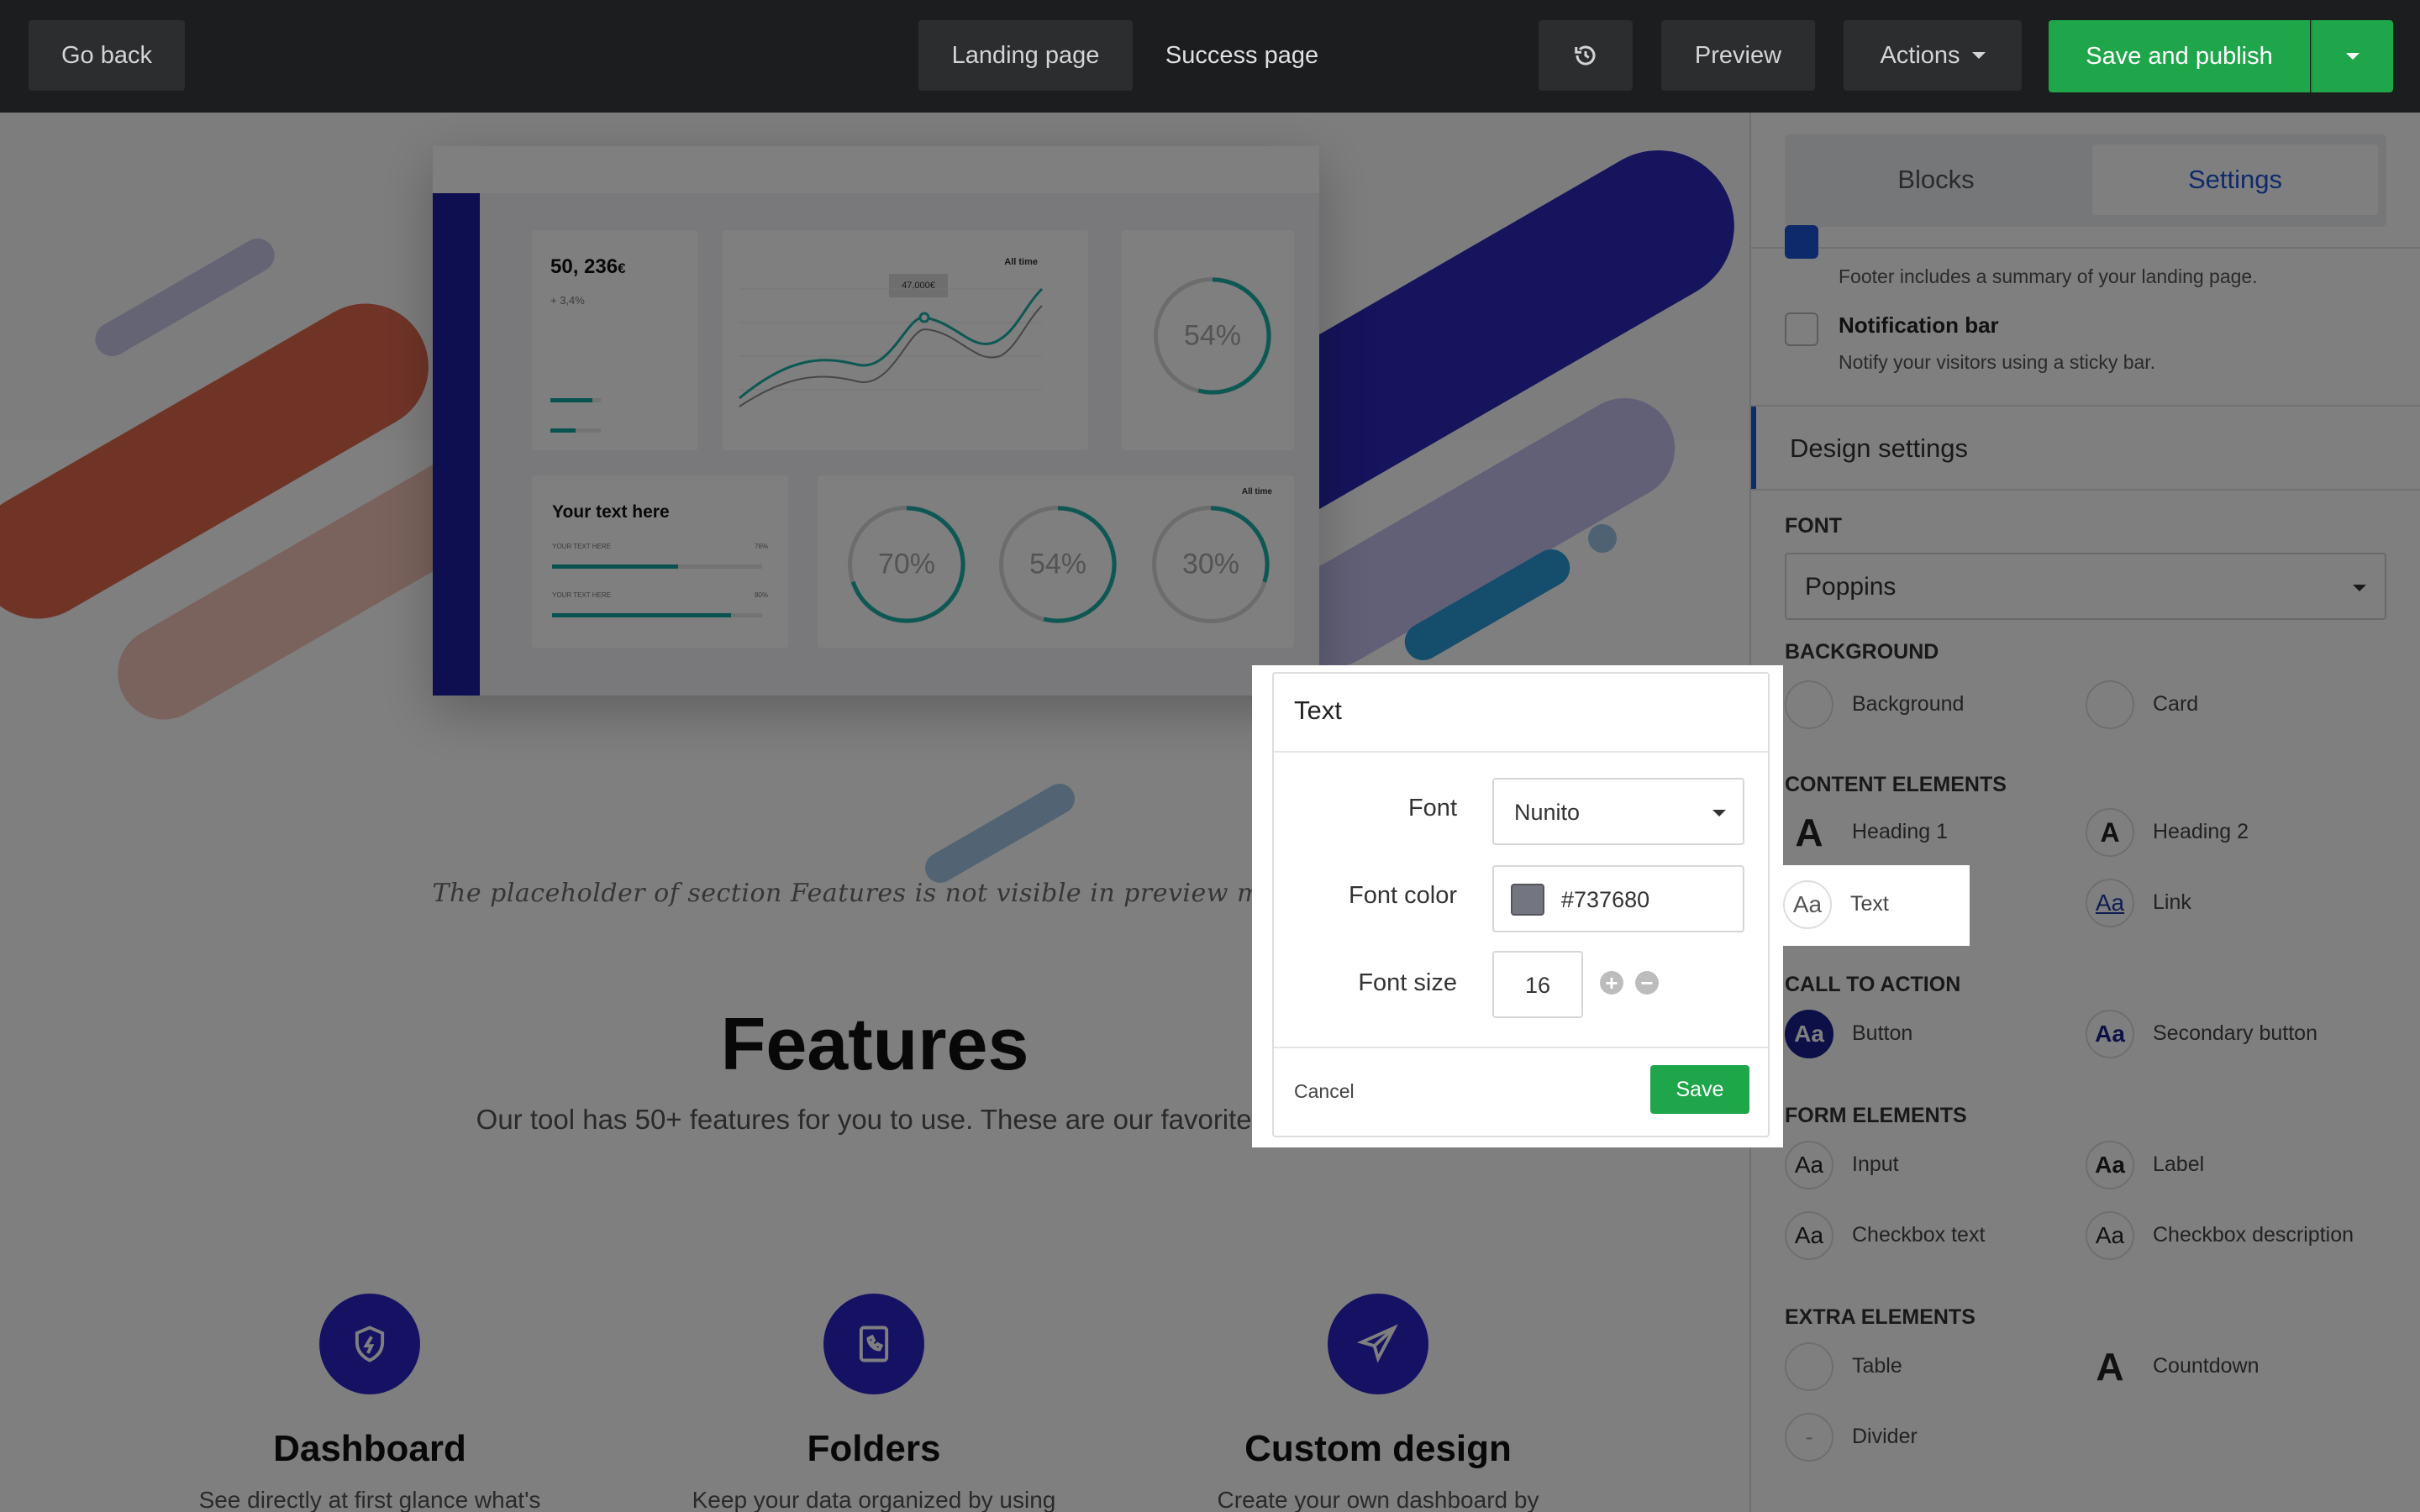  I want to click on element-label: Text, so click(1869, 904).